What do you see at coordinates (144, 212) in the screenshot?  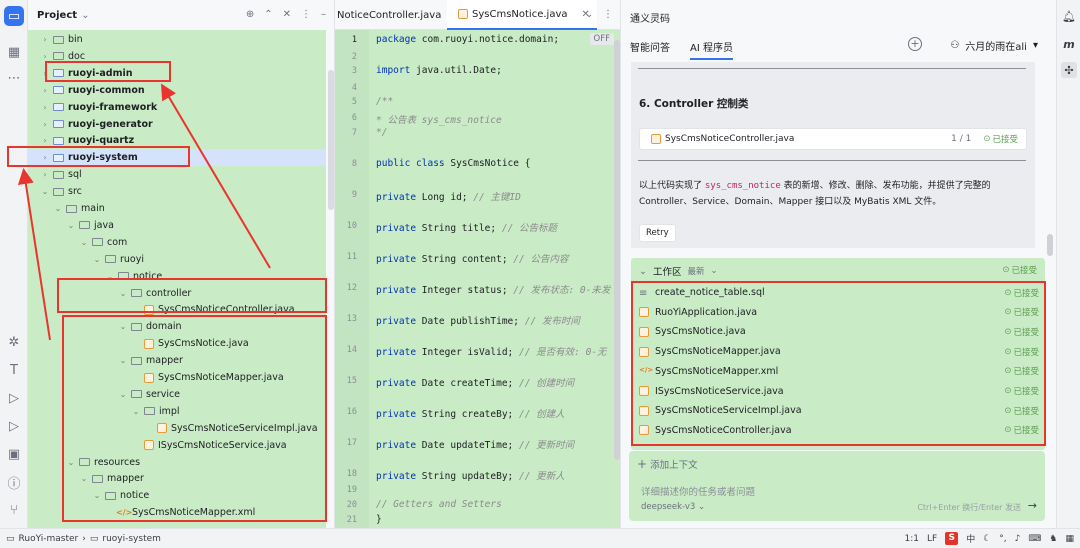 I see `annotation-arrows` at bounding box center [144, 212].